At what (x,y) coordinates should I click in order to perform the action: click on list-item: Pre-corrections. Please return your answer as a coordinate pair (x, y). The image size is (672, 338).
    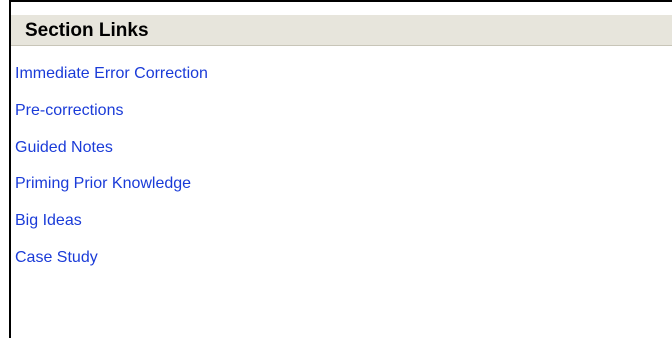
    Looking at the image, I should click on (109, 119).